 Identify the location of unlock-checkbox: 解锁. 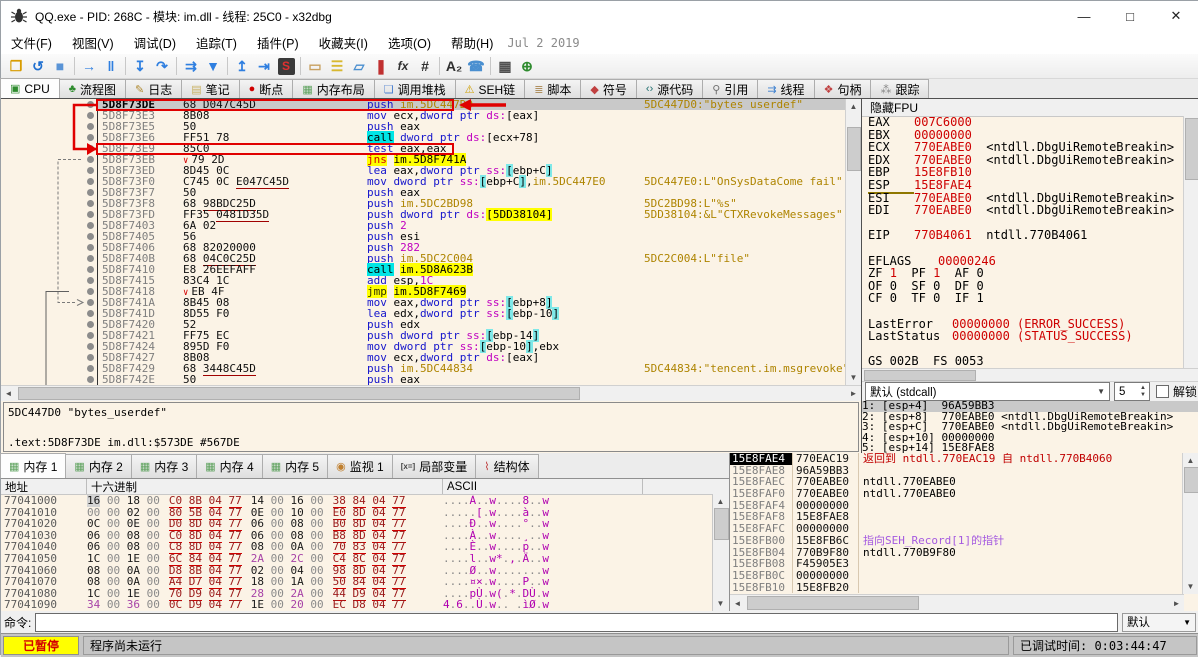
(1176, 391).